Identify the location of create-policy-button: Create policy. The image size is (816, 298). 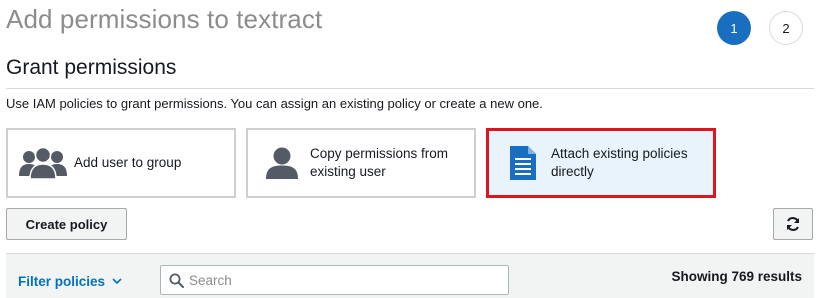
(66, 224).